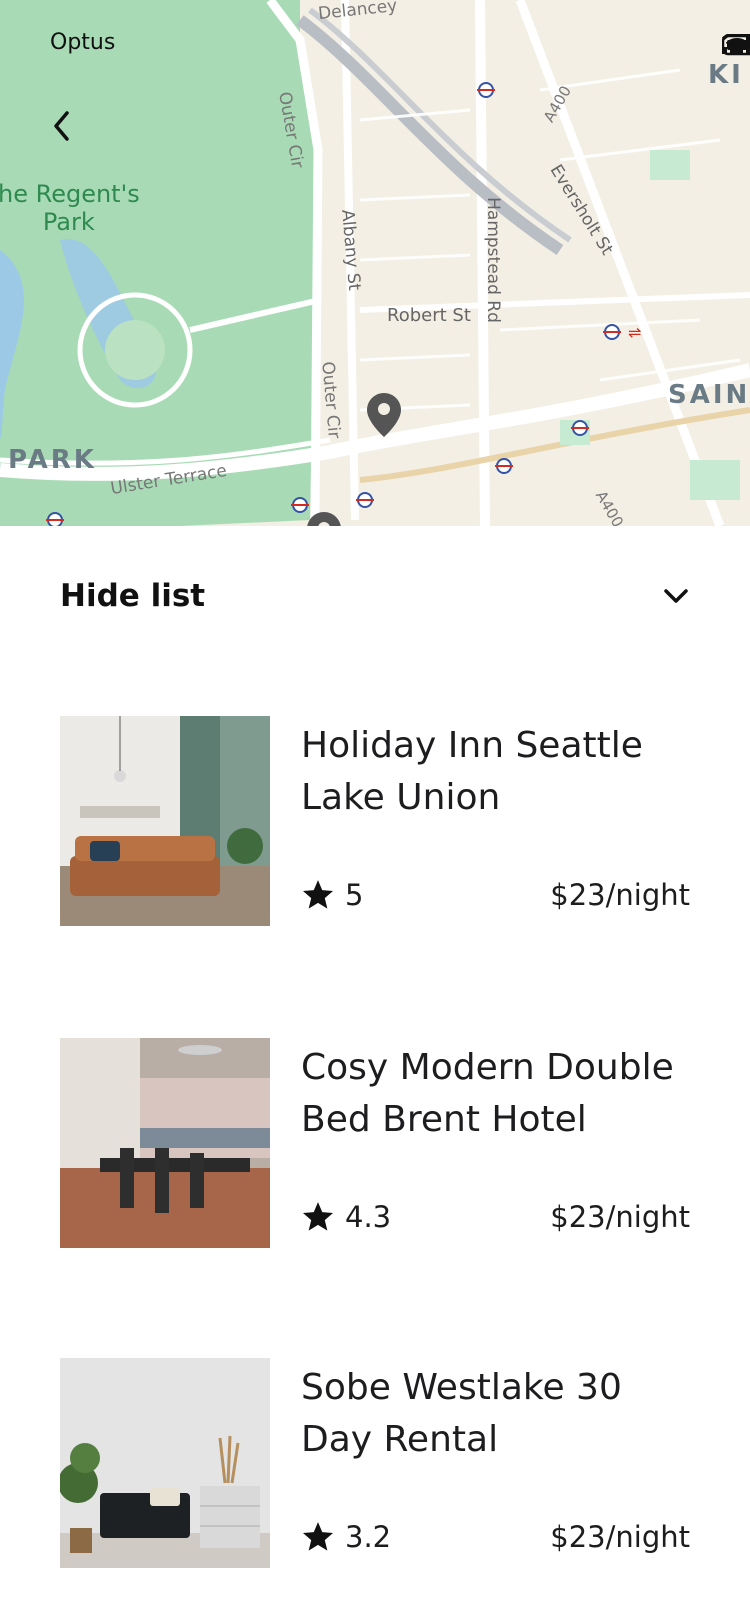 Image resolution: width=750 pixels, height=1624 pixels. What do you see at coordinates (165, 1143) in the screenshot?
I see `listing-photo-dining-room` at bounding box center [165, 1143].